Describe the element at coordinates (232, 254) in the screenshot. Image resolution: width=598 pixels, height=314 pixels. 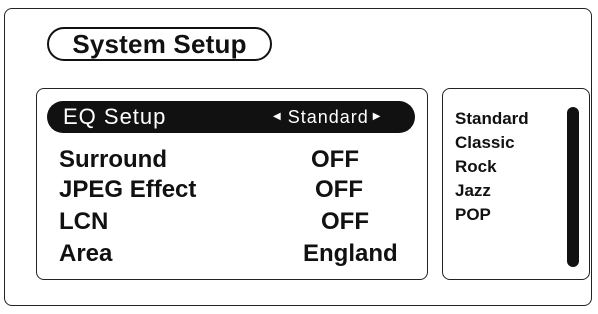
I see `menu-item-area: Area England` at that location.